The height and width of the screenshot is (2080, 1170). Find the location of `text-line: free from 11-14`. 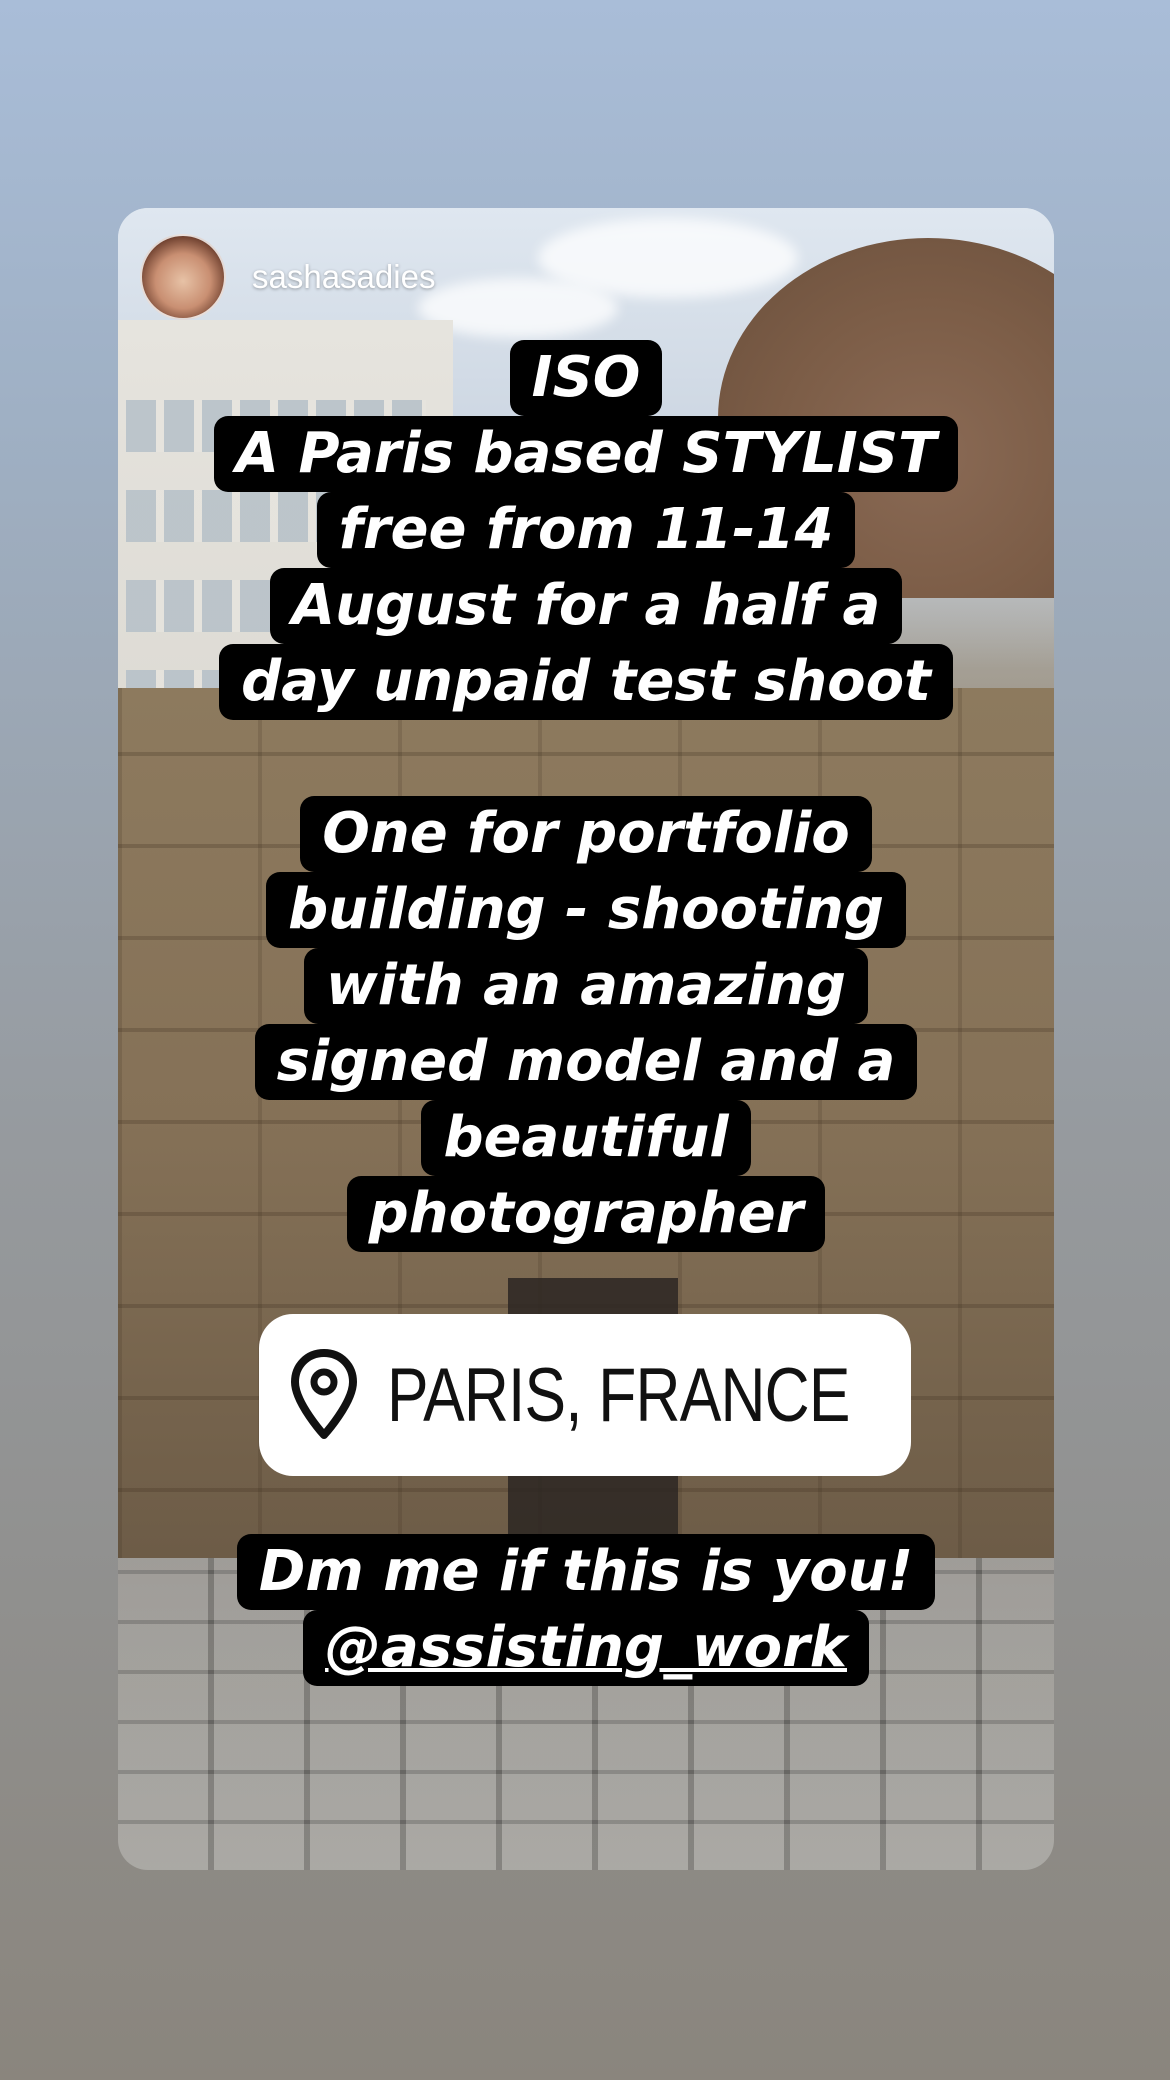

text-line: free from 11-14 is located at coordinates (586, 530).